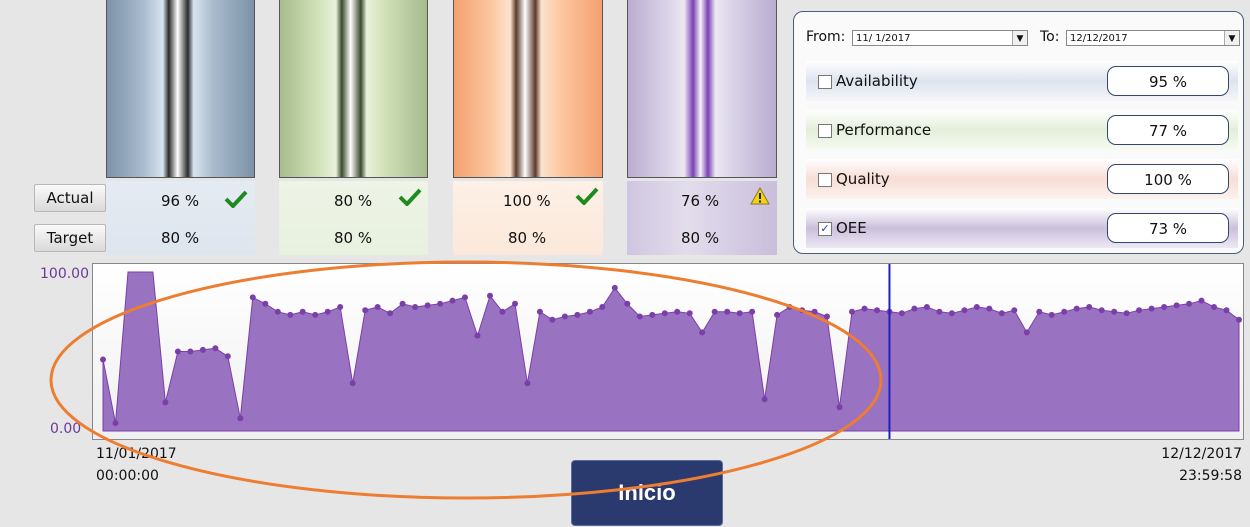  Describe the element at coordinates (647, 493) in the screenshot. I see `inicio-button: Inicio` at that location.